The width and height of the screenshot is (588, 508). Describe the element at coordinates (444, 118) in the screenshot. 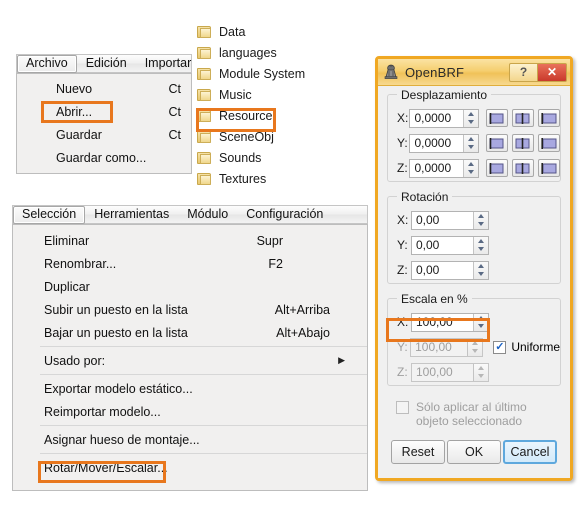

I see `translate-x-input: 0,0000` at that location.